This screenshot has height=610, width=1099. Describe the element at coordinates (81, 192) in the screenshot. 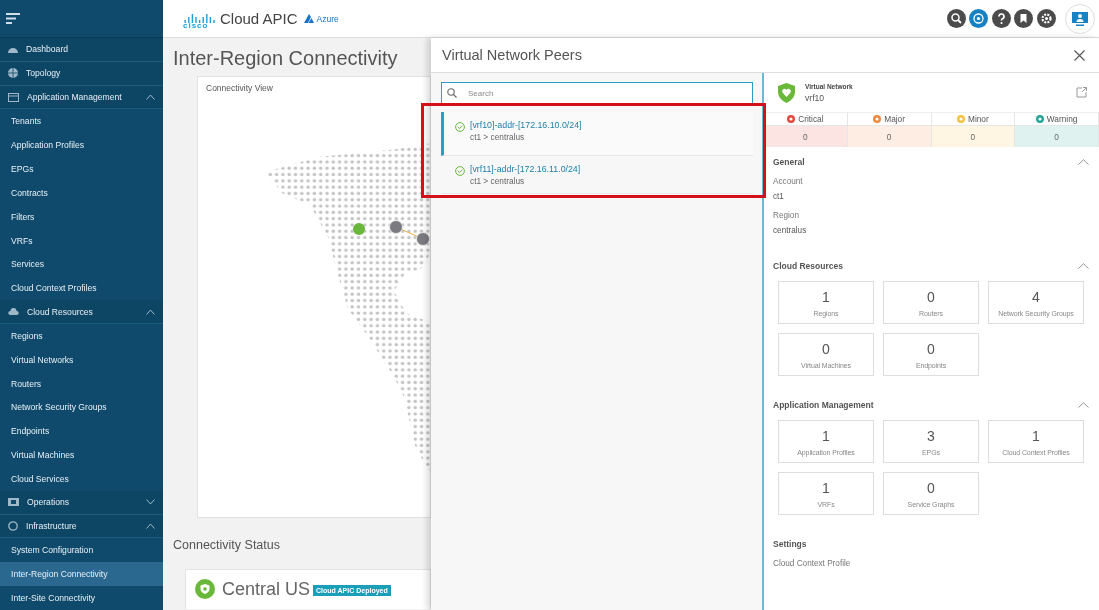

I see `sidebar-item: Contracts` at that location.